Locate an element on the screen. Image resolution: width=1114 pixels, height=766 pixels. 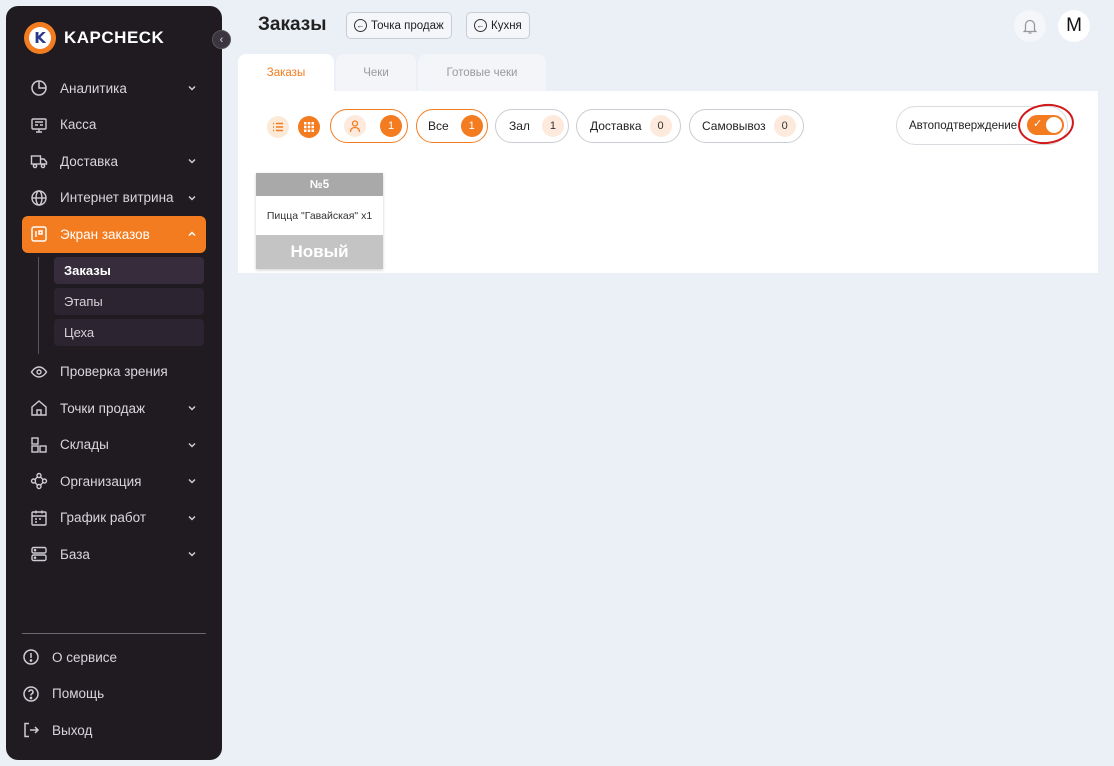
submenu-item-stages: Этапы is located at coordinates (129, 301).